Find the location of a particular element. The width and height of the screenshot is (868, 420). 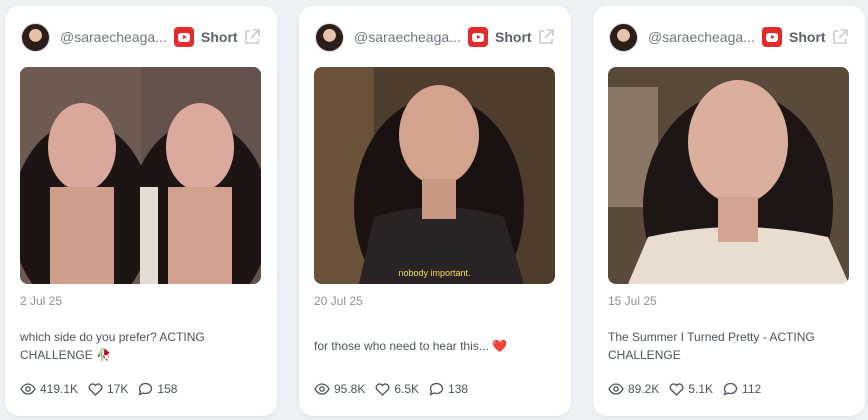

post-date: 15 Jul 25 is located at coordinates (632, 301).